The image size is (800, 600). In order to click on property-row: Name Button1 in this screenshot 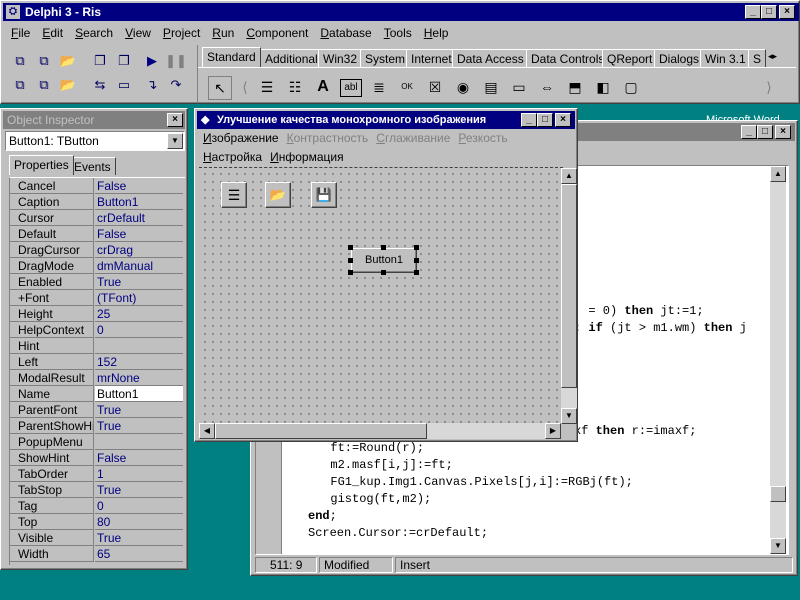, I will do `click(97, 394)`.